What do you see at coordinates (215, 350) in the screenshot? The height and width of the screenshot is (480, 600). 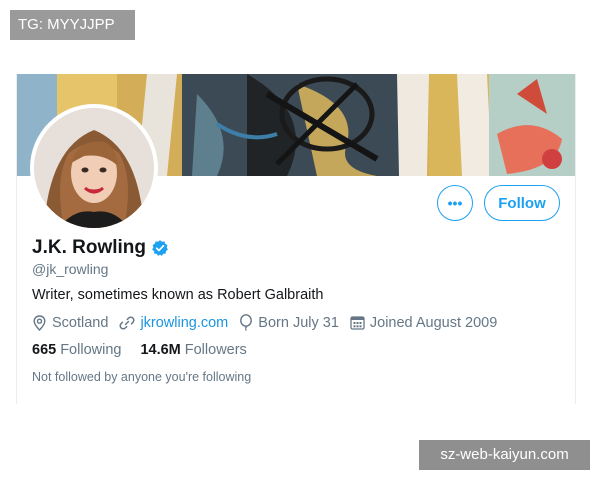 I see `followers-label: Followers` at bounding box center [215, 350].